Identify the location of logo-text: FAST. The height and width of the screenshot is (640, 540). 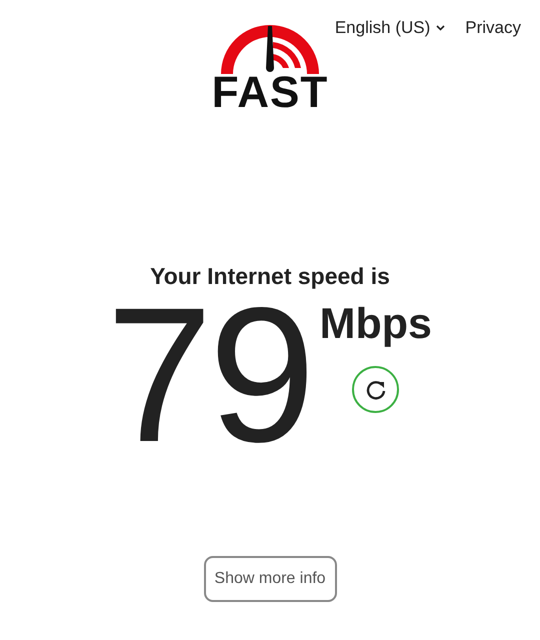
(270, 93).